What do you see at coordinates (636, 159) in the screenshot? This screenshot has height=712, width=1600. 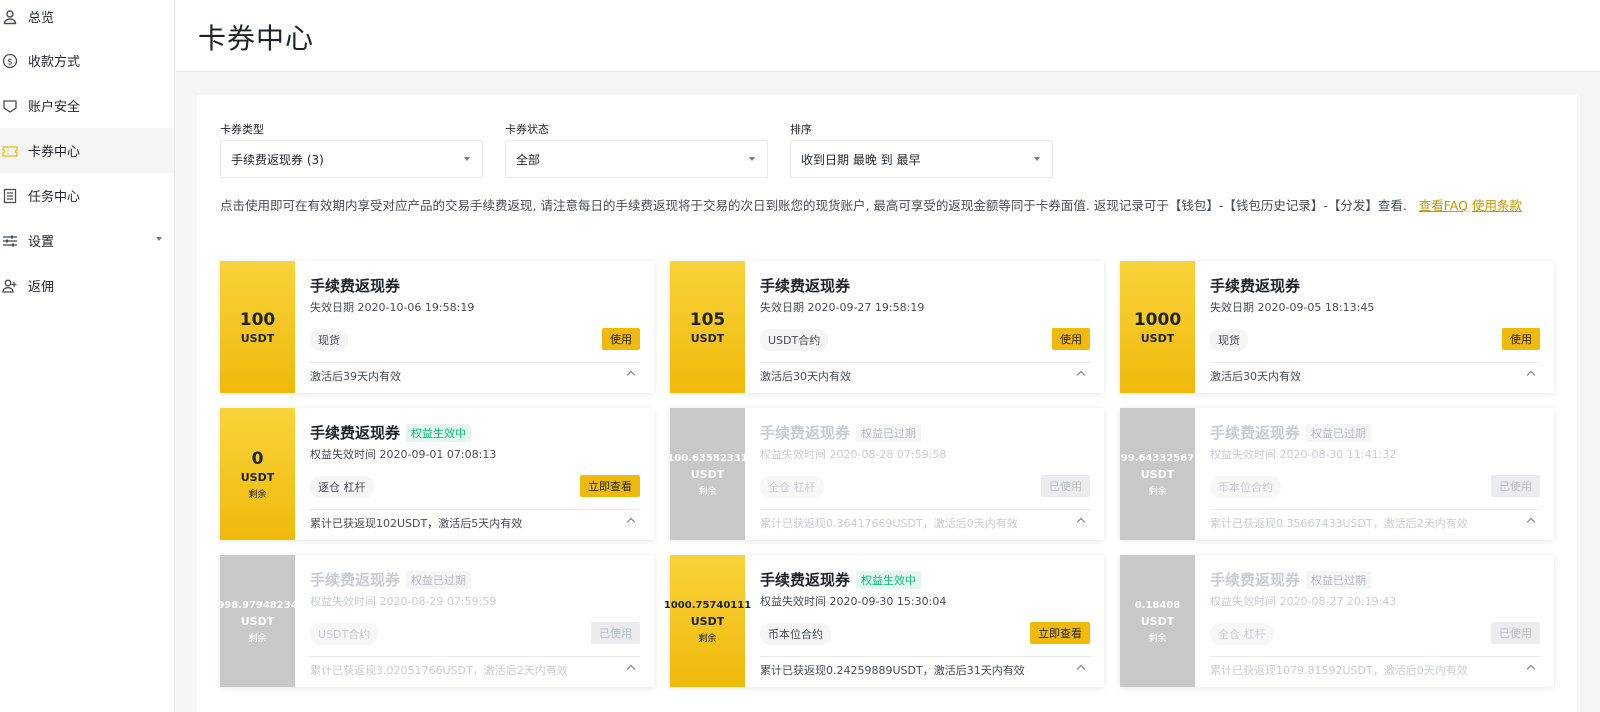 I see `coupon-status-select: 全部` at bounding box center [636, 159].